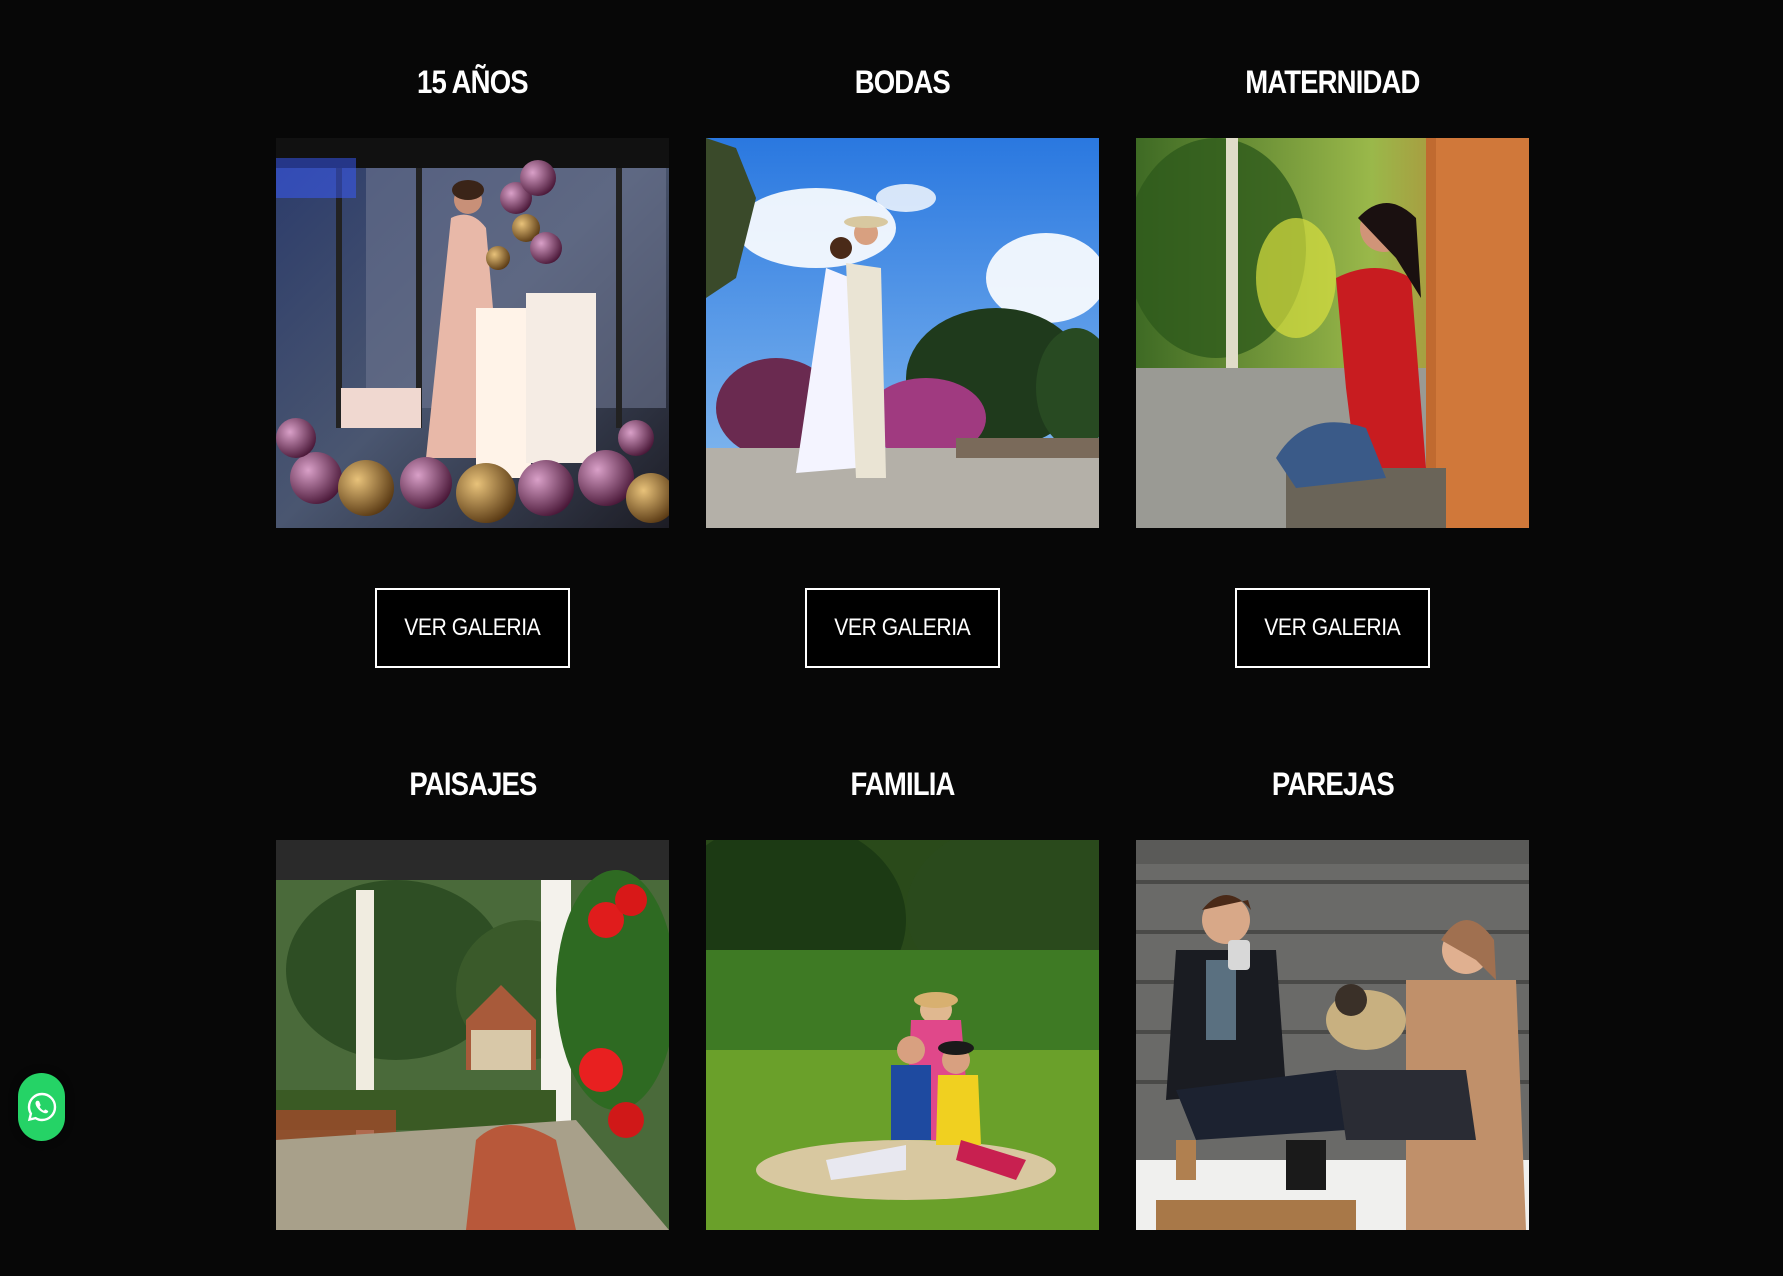 The image size is (1783, 1276). I want to click on whatsapp-icon, so click(41, 1107).